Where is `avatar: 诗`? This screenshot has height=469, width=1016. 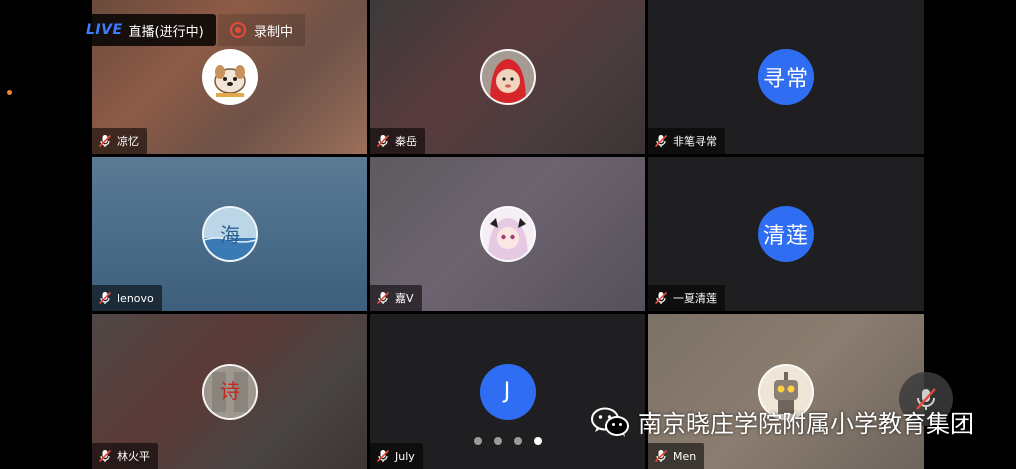 avatar: 诗 is located at coordinates (229, 391).